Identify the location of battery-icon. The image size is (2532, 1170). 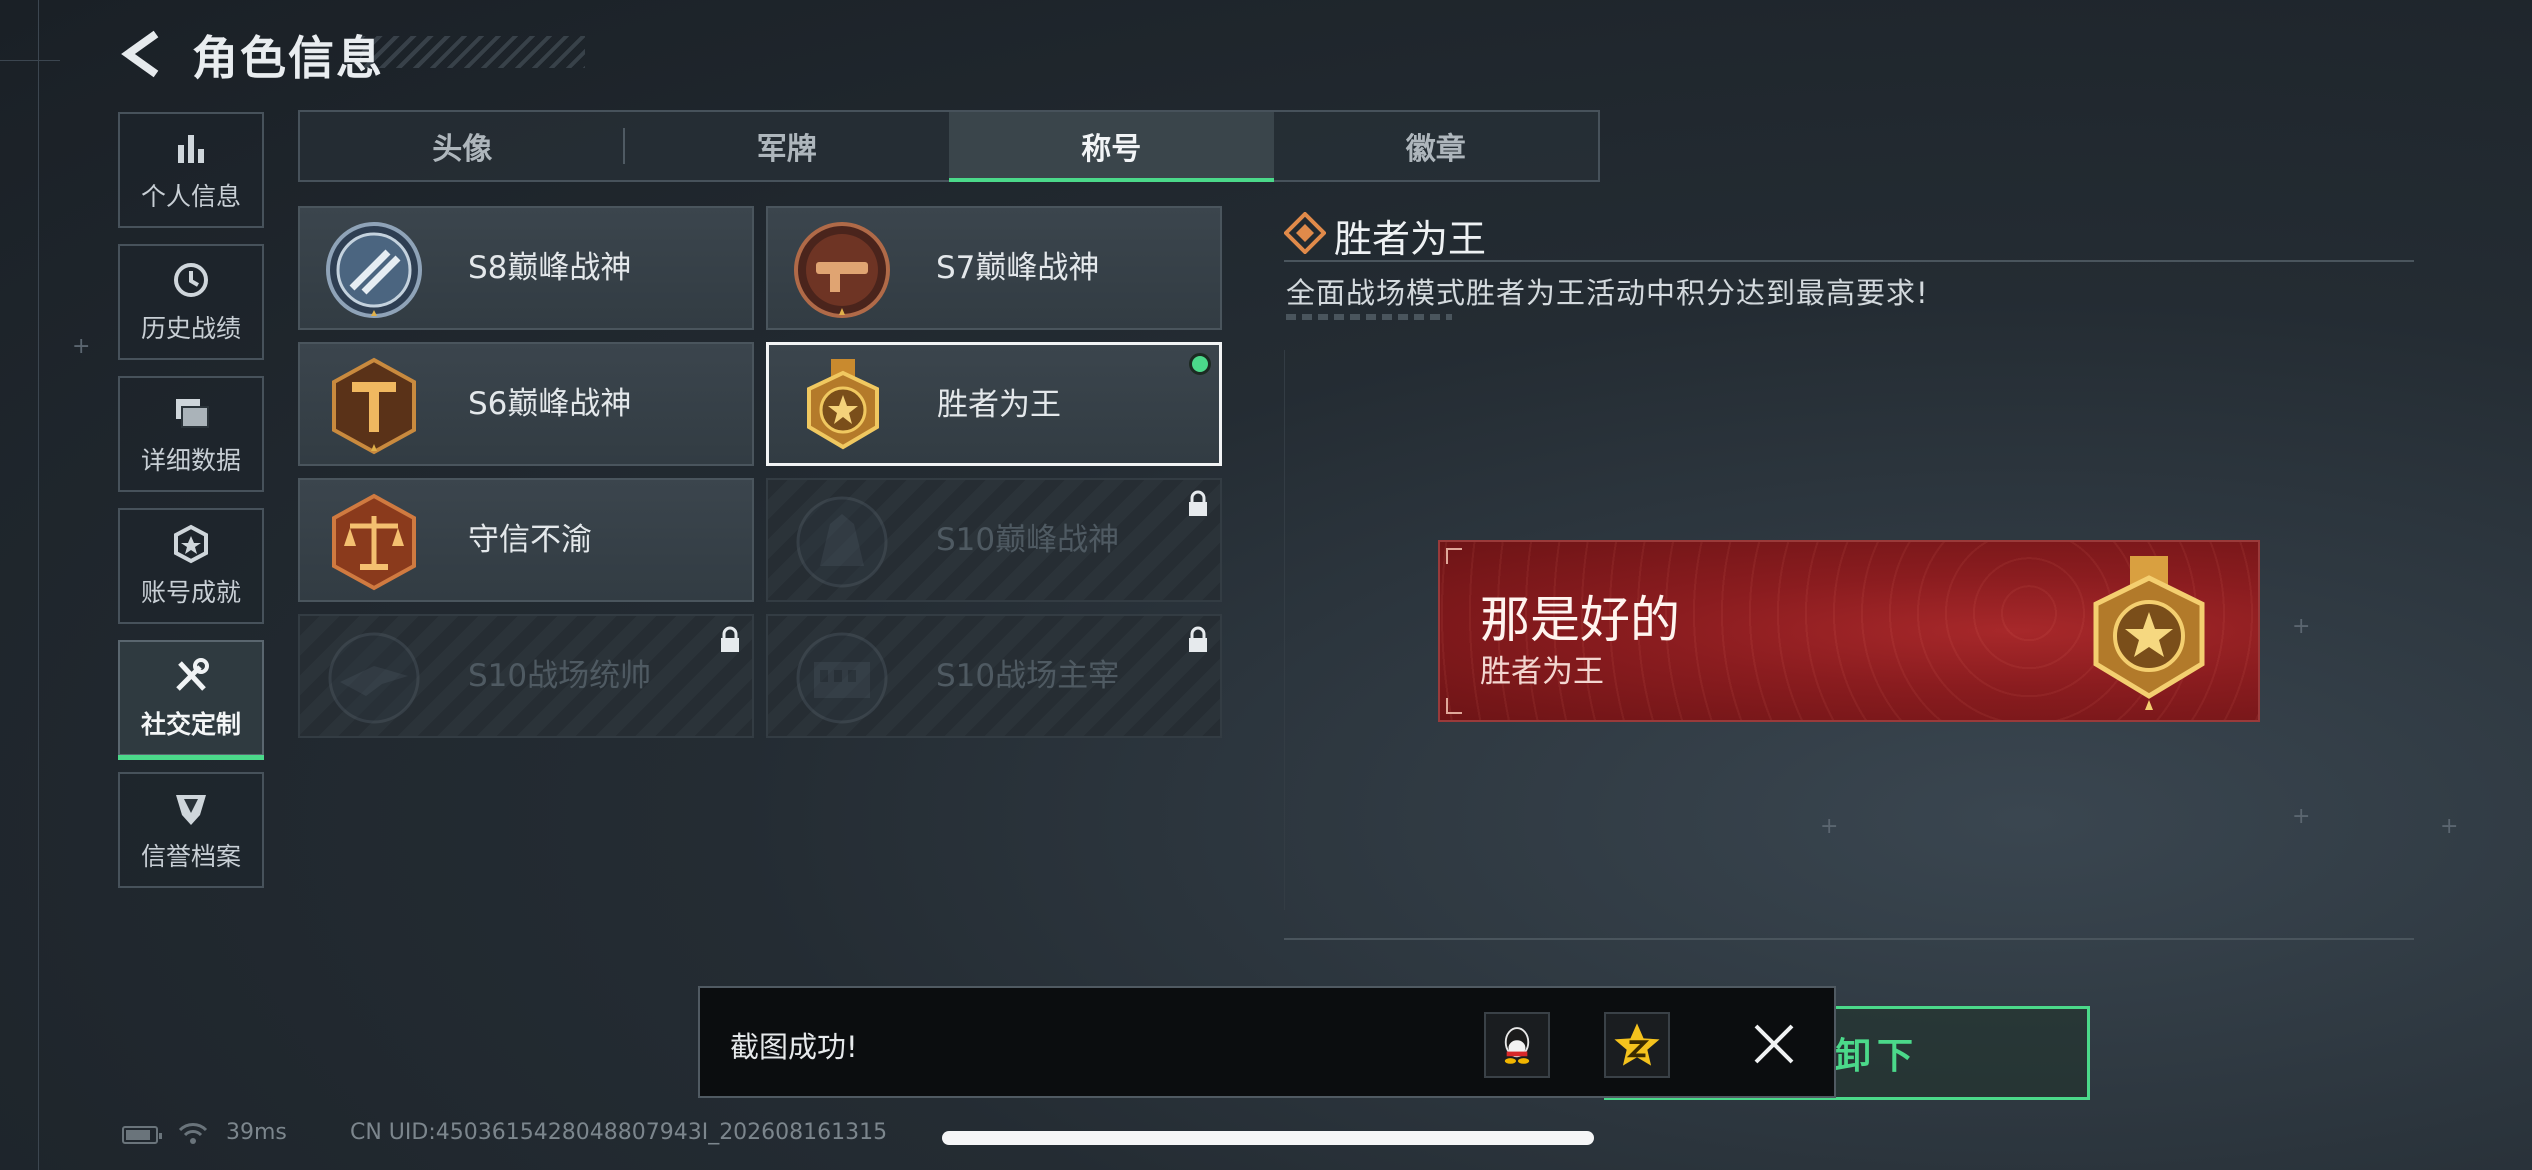
(142, 1135).